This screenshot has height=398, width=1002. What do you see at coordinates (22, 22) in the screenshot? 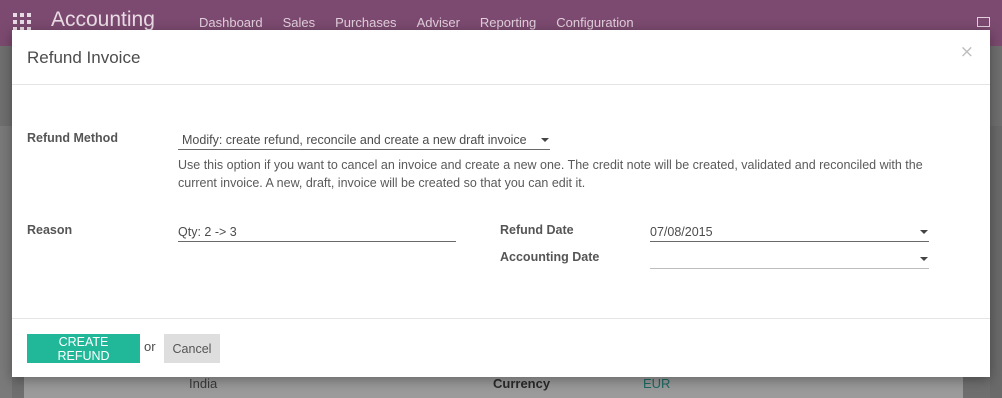
I see `apps-grid-icon` at bounding box center [22, 22].